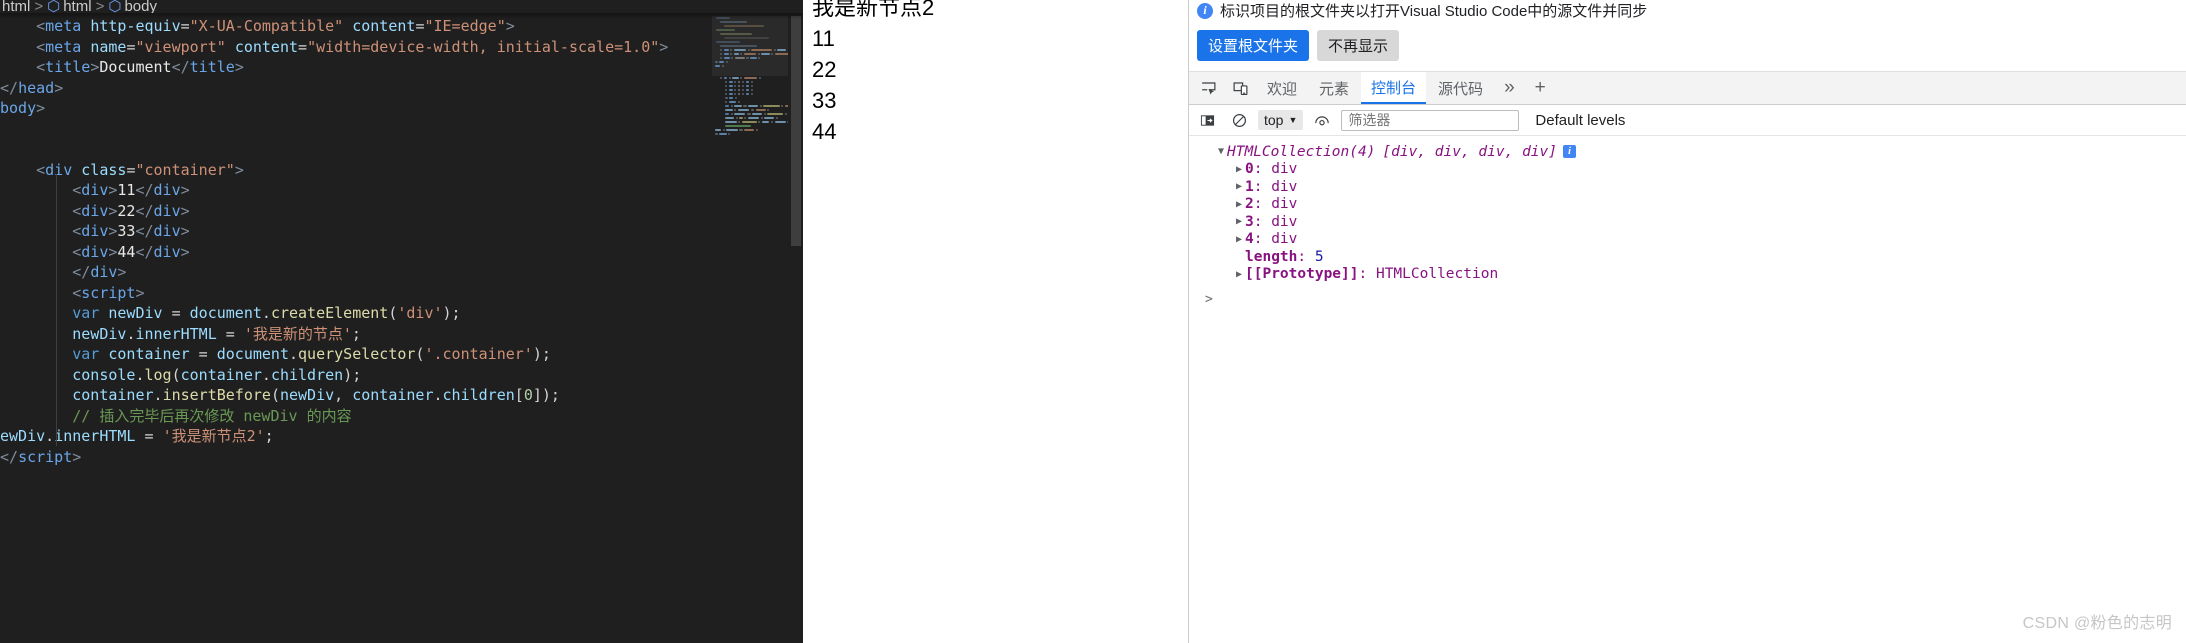  What do you see at coordinates (1687, 152) in the screenshot?
I see `console-group-header: HTMLCollection(4) [div, div, div, div] i` at bounding box center [1687, 152].